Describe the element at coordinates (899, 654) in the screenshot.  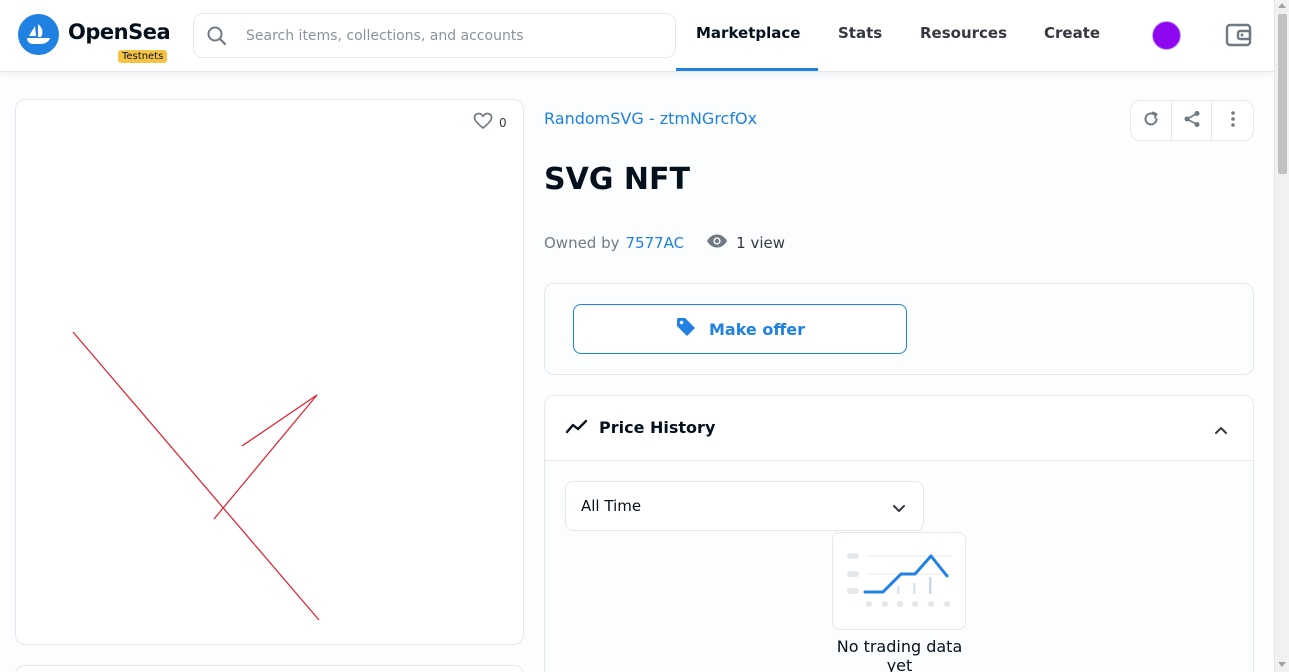
I see `no-trading-data-text: No trading data yet` at that location.